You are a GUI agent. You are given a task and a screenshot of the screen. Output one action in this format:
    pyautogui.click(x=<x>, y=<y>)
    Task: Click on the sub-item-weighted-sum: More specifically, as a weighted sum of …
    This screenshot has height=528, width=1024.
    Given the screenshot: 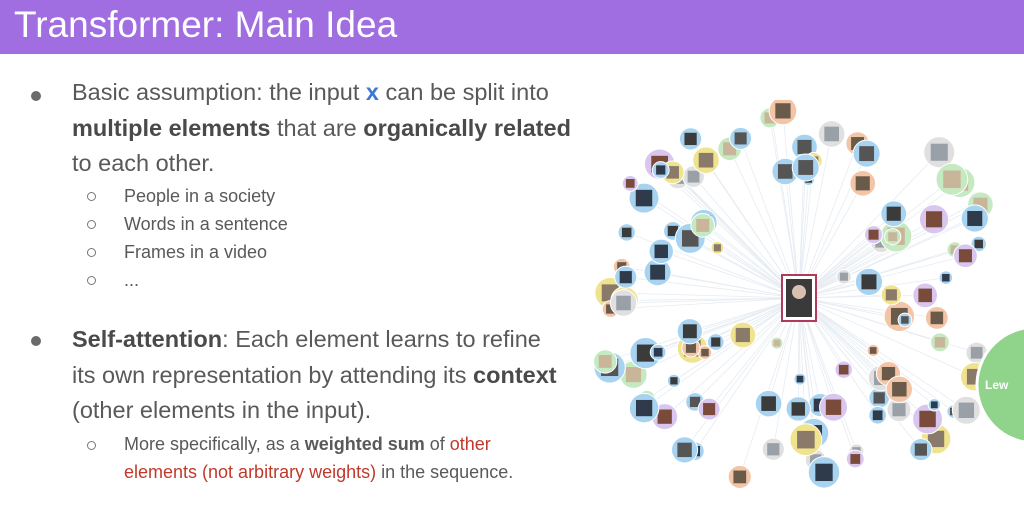 What is the action you would take?
    pyautogui.click(x=354, y=458)
    